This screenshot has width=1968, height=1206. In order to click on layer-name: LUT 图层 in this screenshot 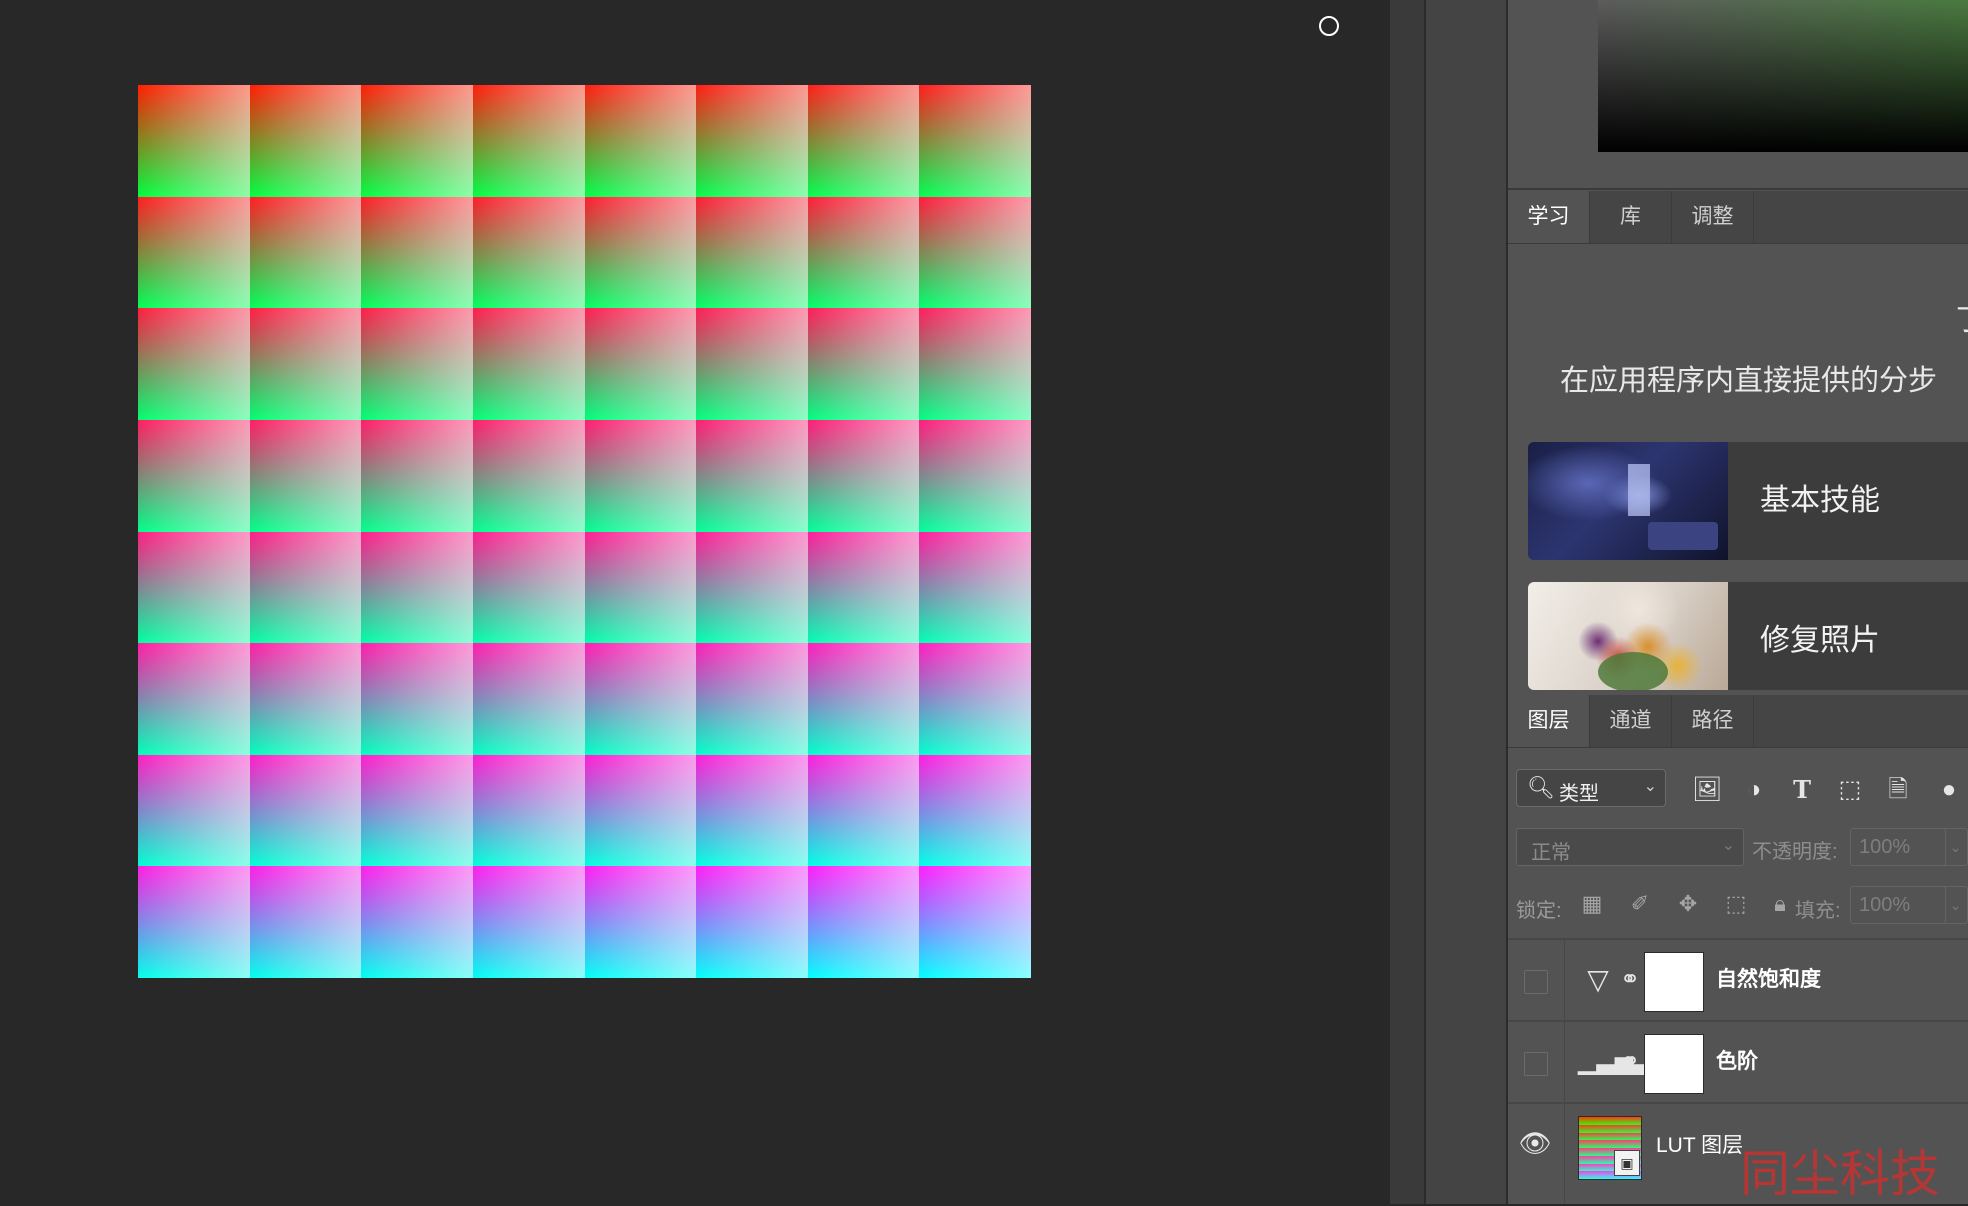, I will do `click(1699, 1146)`.